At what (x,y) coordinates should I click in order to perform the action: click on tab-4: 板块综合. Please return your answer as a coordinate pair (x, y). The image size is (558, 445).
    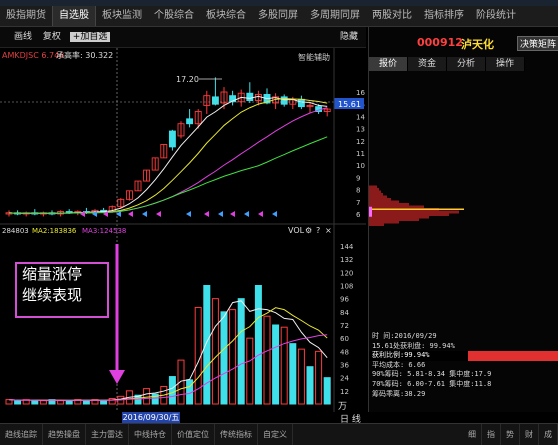
    Looking at the image, I should click on (226, 16).